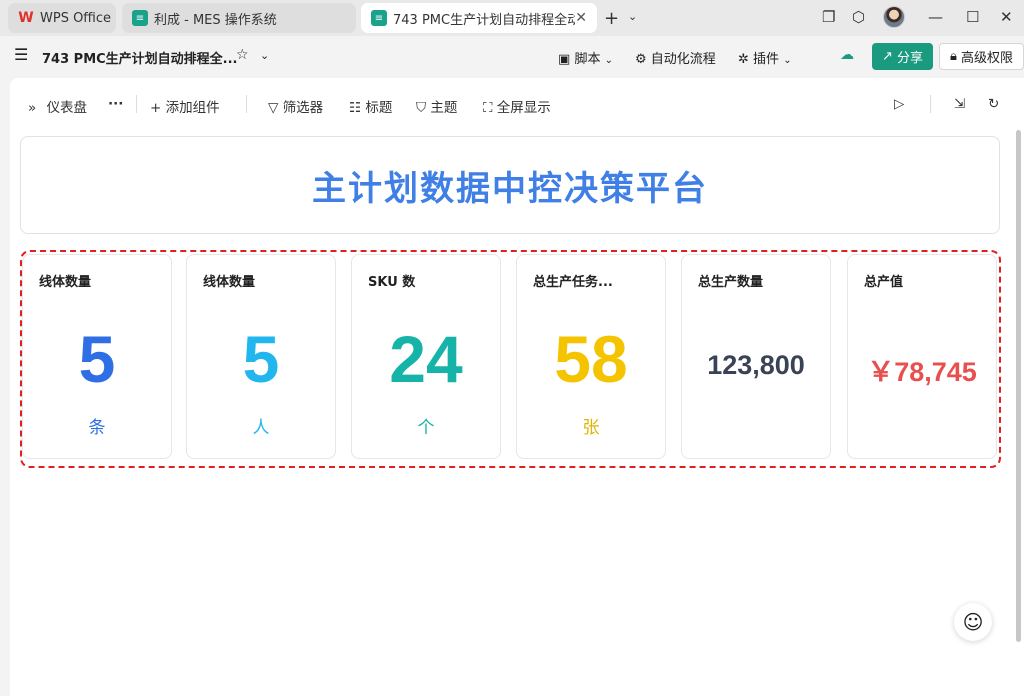 The width and height of the screenshot is (1024, 696). I want to click on kpi-card: 线体数量 5 条, so click(97, 356).